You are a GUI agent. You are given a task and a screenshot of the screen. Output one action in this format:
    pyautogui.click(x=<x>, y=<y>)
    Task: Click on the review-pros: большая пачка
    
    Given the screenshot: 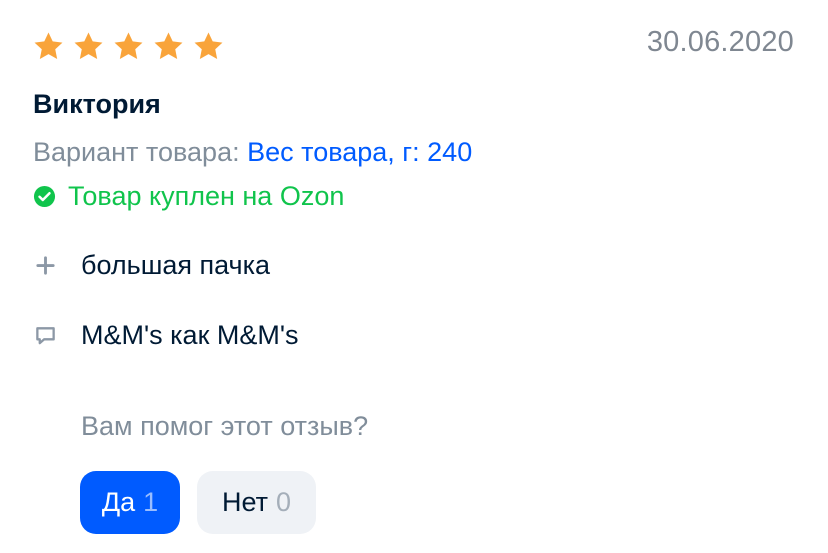 What is the action you would take?
    pyautogui.click(x=152, y=265)
    